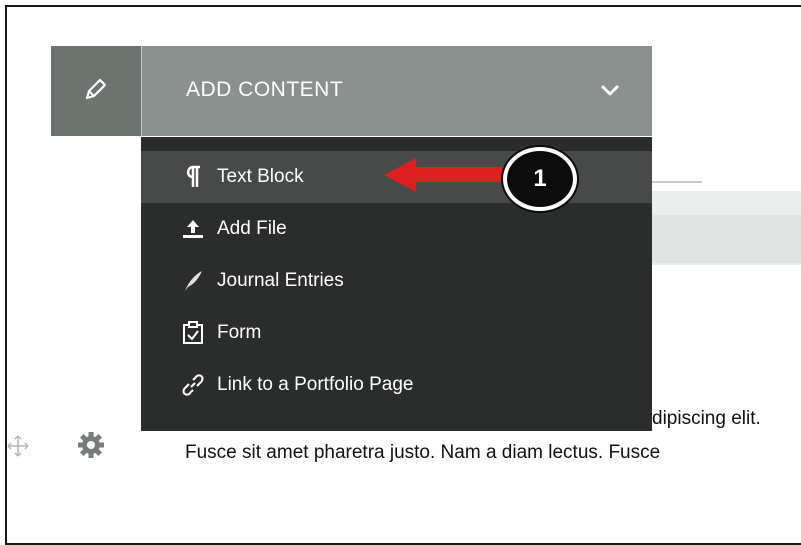 The width and height of the screenshot is (801, 545). I want to click on menu-item-journal-entries: Journal Entries, so click(396, 281).